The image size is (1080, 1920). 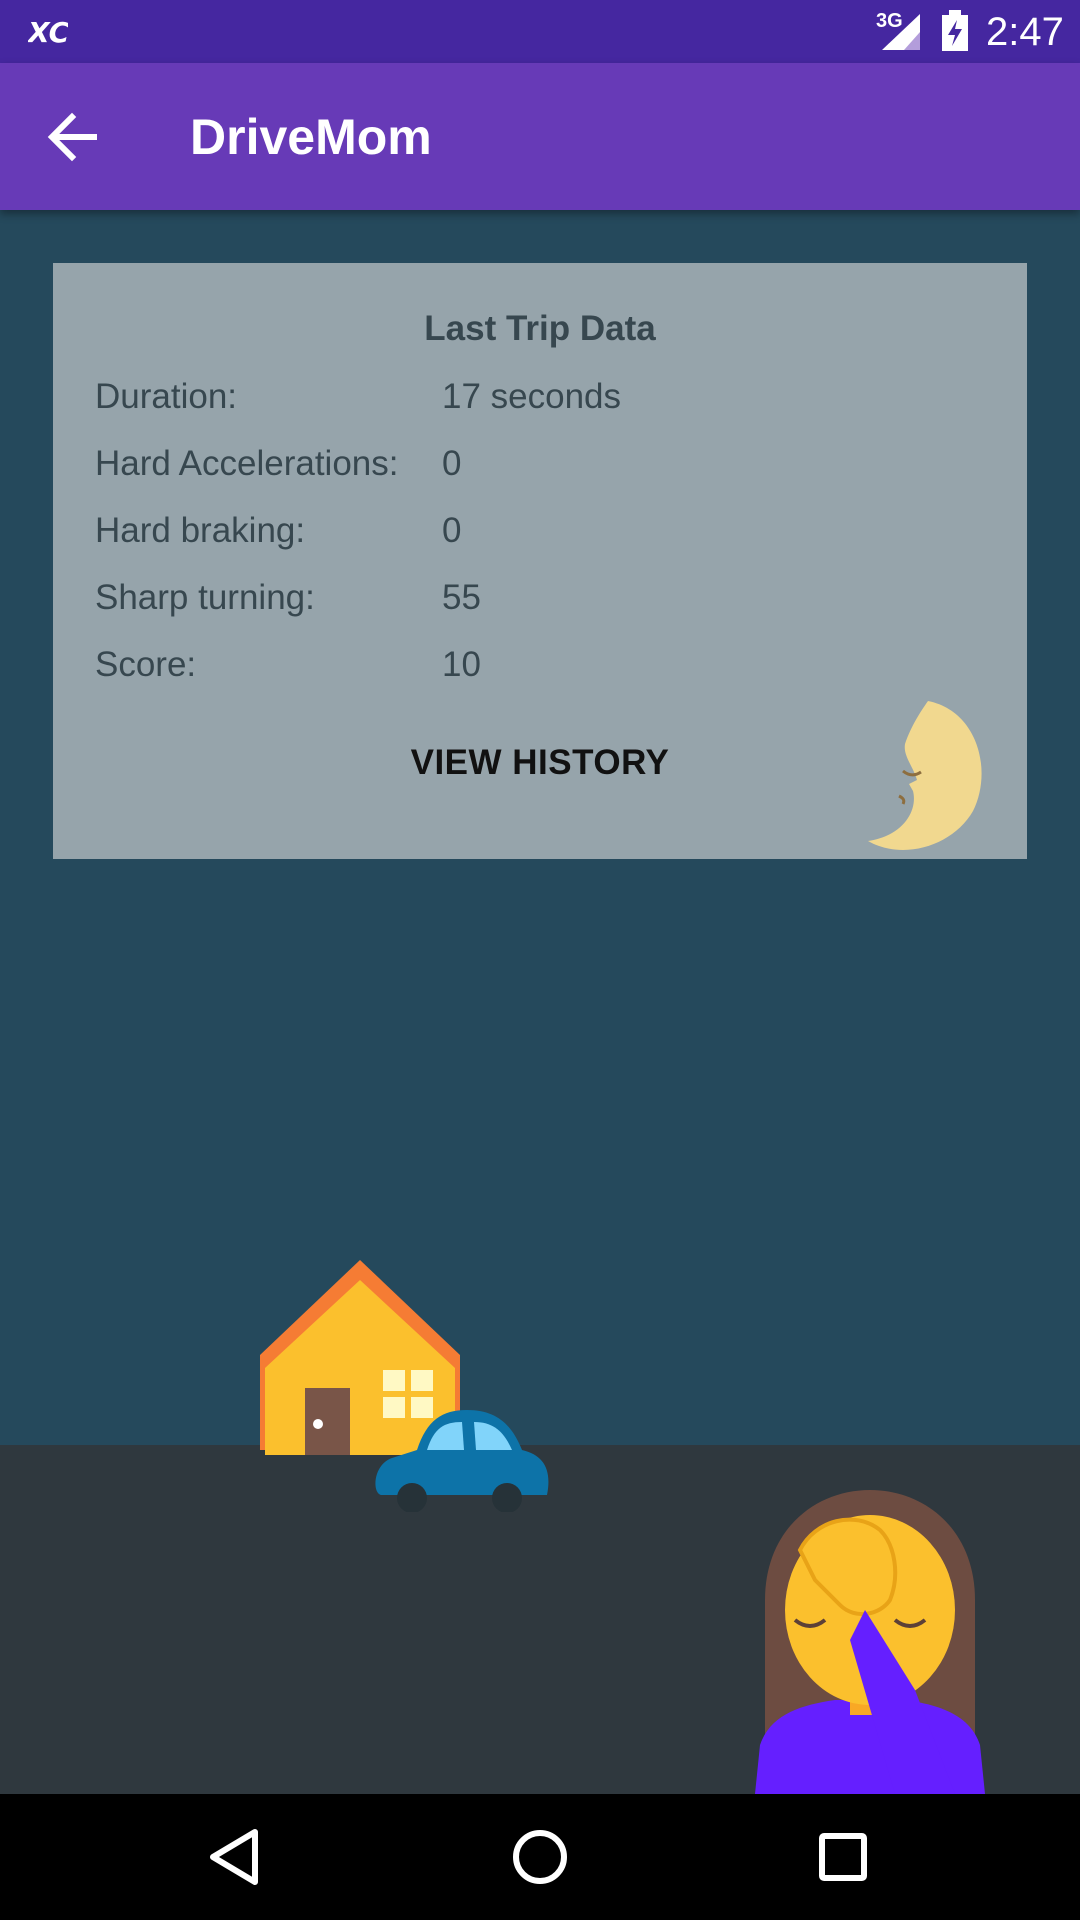 I want to click on arrow-back-icon, so click(x=72, y=137).